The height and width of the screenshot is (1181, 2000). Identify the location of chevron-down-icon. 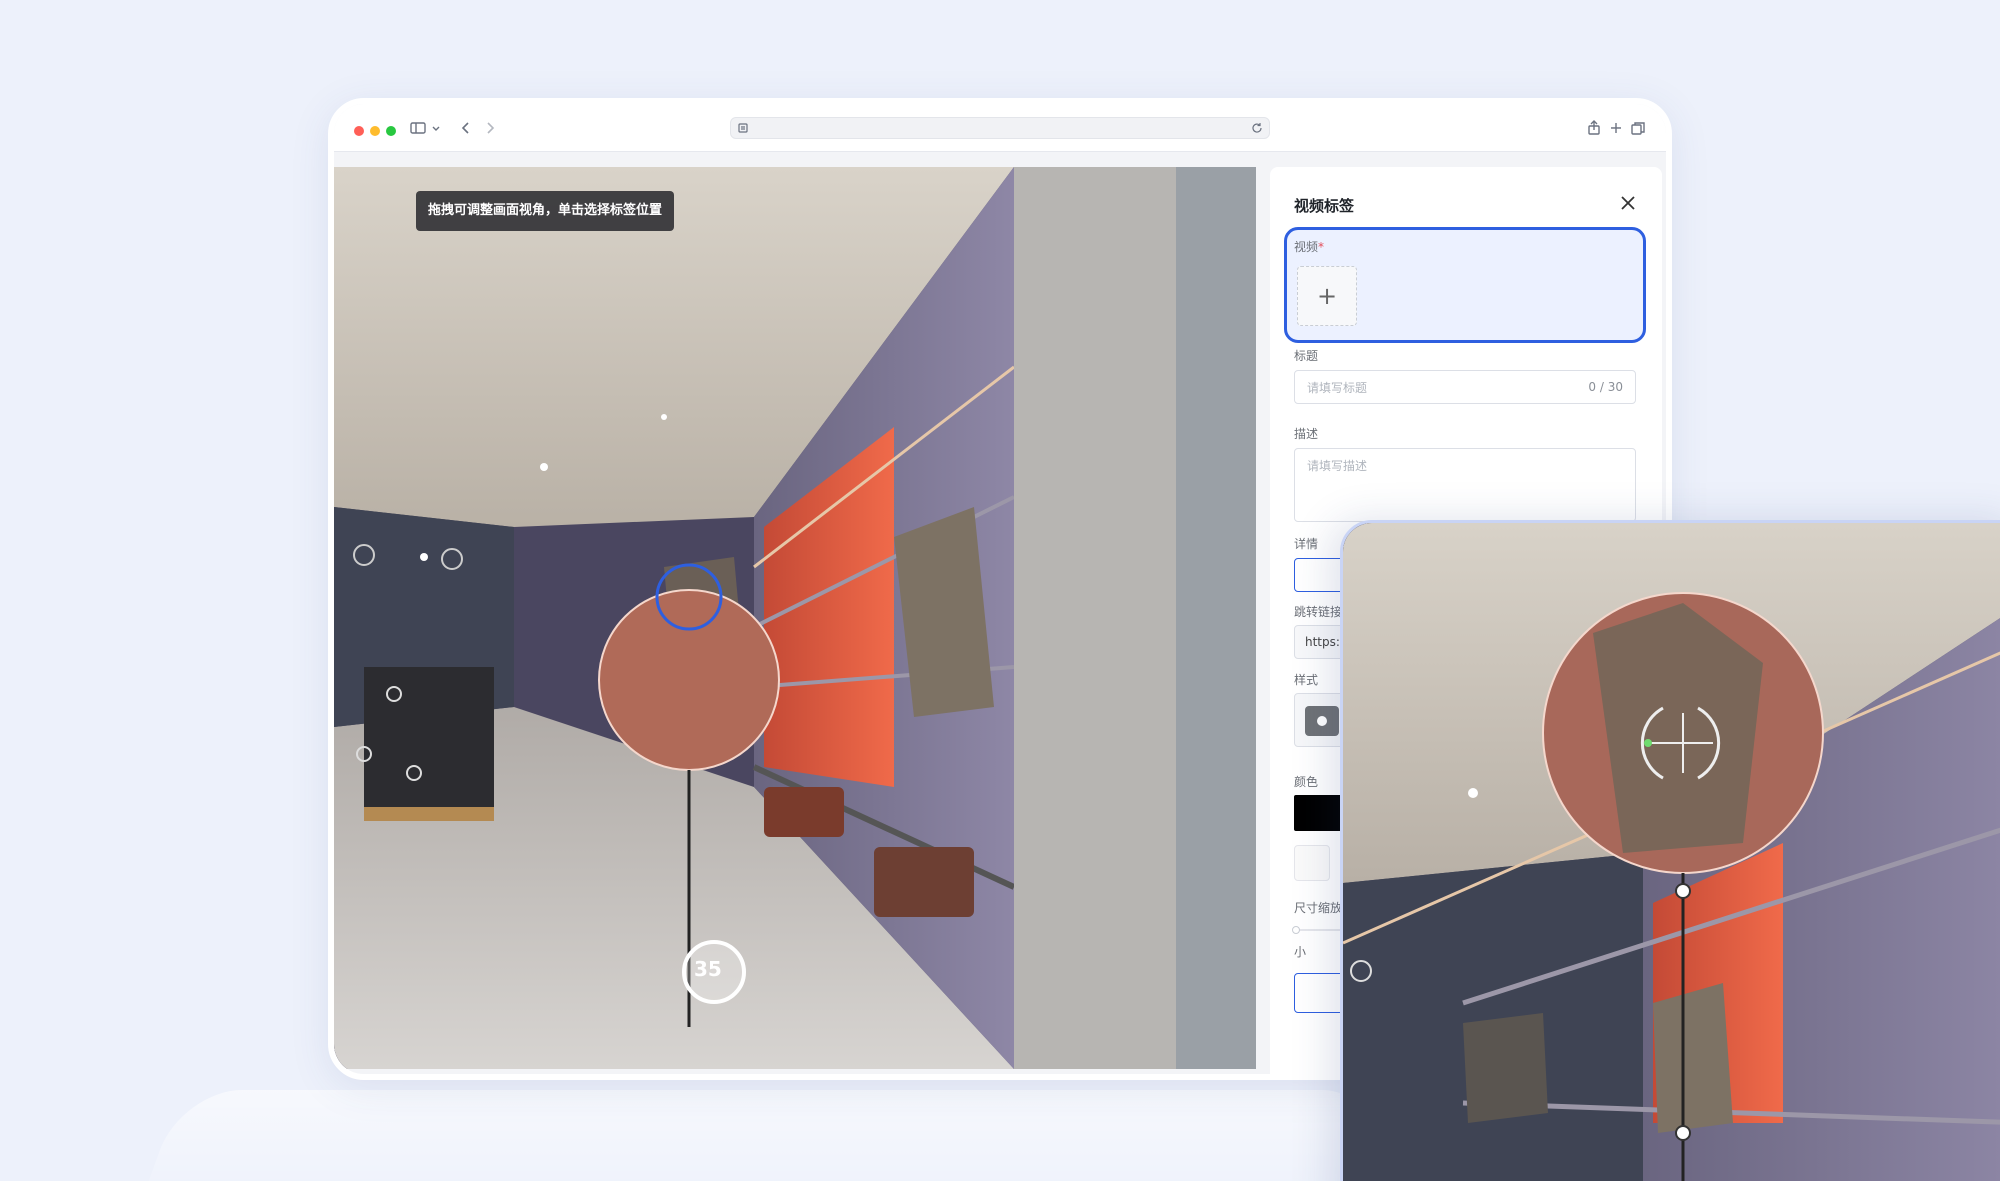
(436, 128).